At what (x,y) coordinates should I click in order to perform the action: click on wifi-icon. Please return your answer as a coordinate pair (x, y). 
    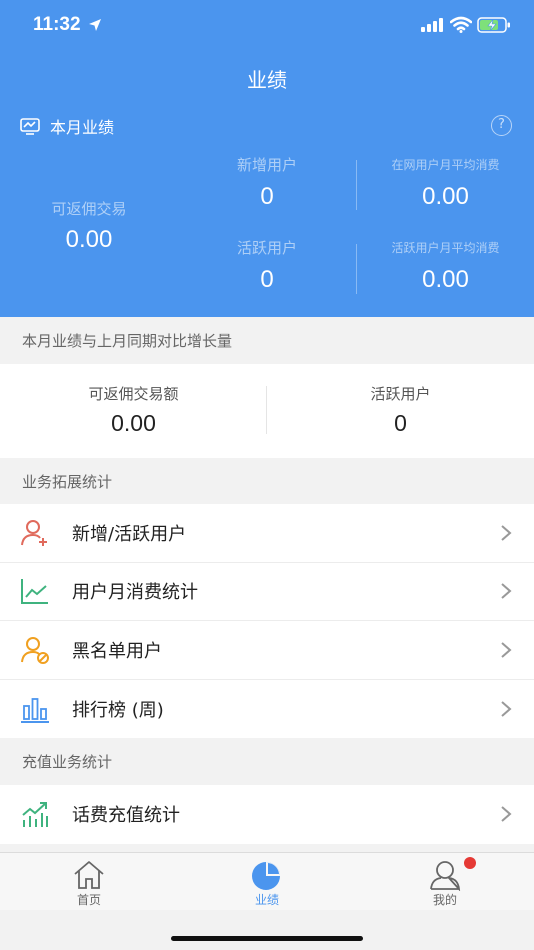
    Looking at the image, I should click on (461, 24).